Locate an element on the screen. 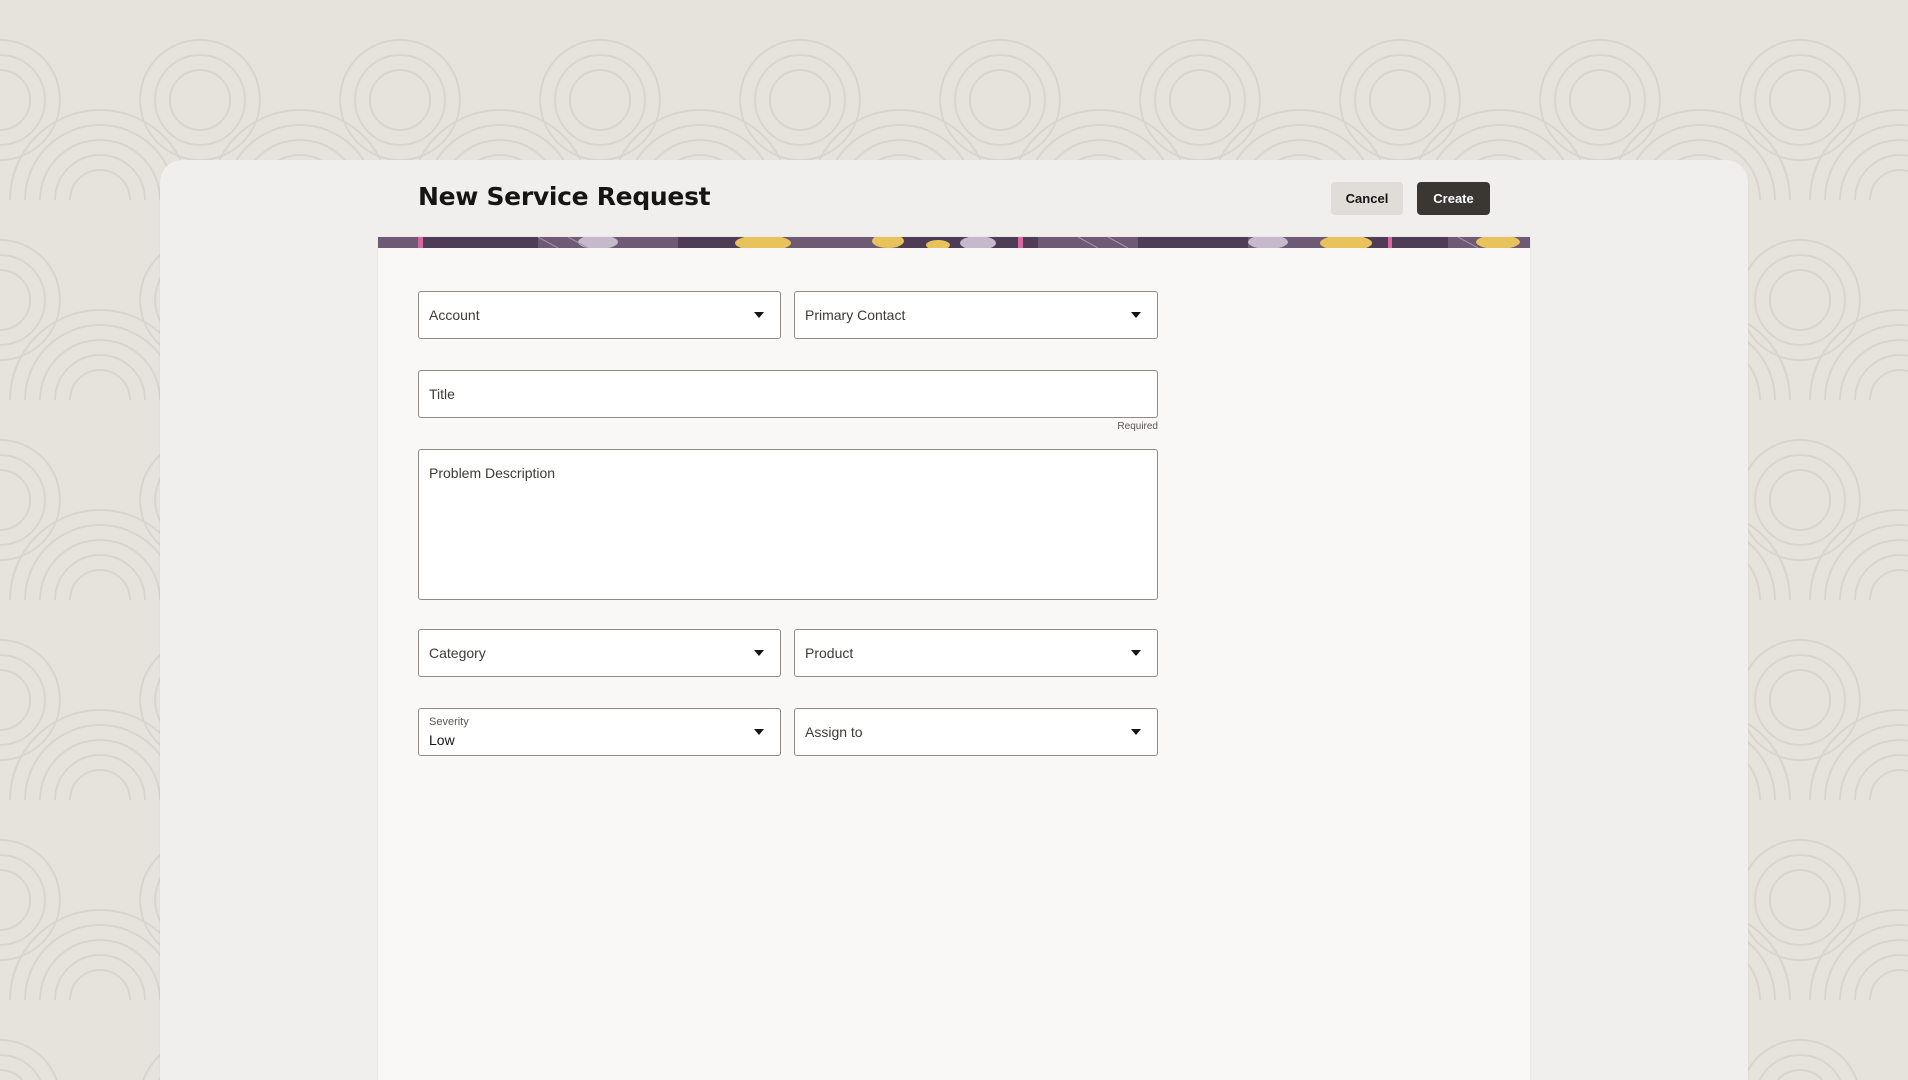 The height and width of the screenshot is (1080, 1908). cancel-button: Cancel is located at coordinates (1367, 198).